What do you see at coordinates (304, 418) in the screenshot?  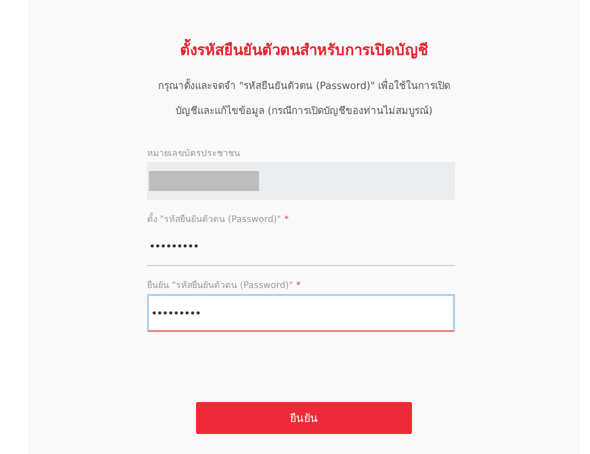 I see `confirm-button: ยืนยัน` at bounding box center [304, 418].